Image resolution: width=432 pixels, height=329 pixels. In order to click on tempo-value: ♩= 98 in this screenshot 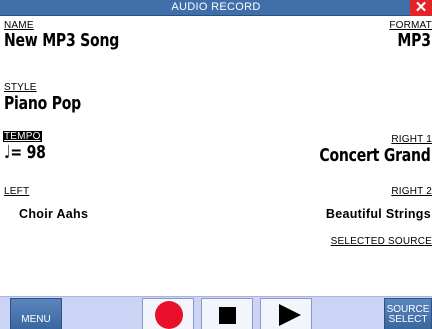, I will do `click(25, 152)`.